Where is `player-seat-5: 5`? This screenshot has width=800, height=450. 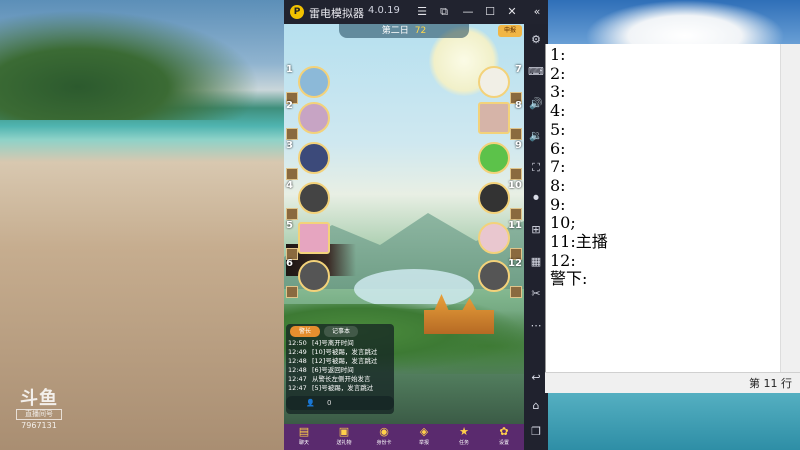
player-seat-5: 5 is located at coordinates (308, 240).